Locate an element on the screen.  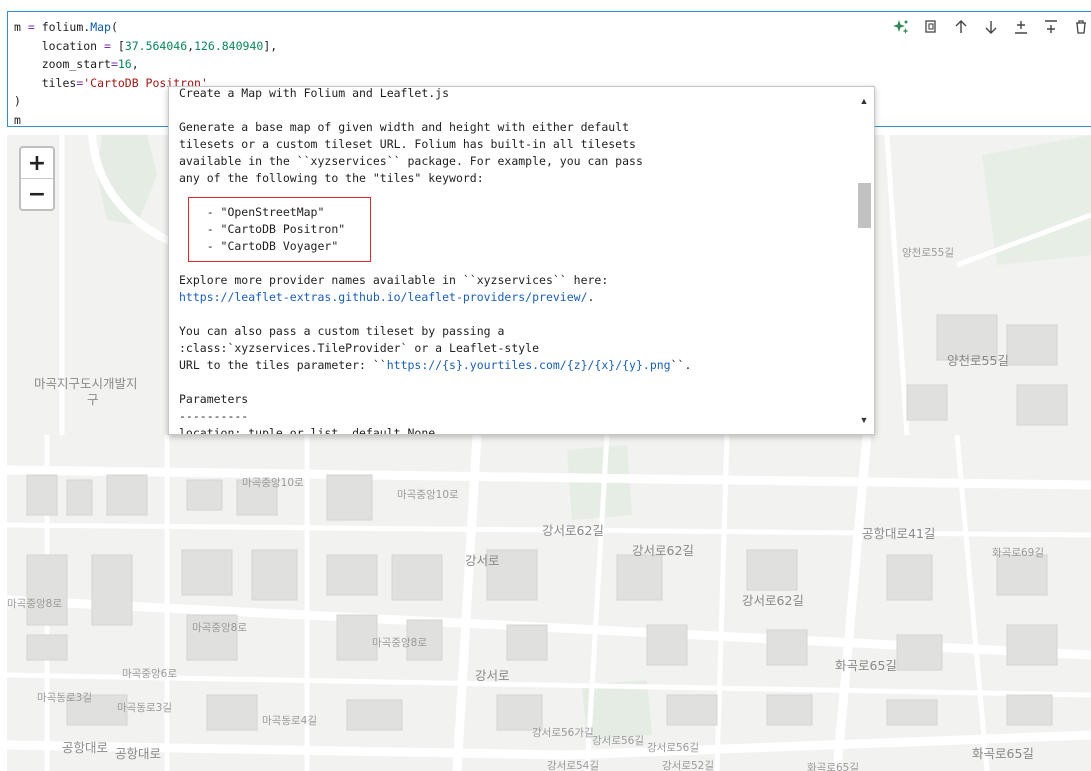
zoom-control: + − is located at coordinates (37, 178).